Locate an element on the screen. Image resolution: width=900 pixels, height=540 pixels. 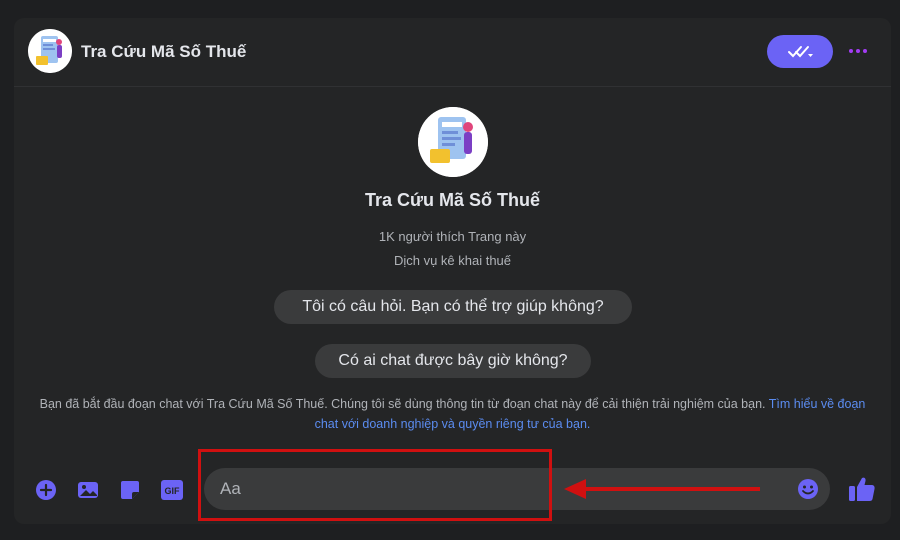
sticker-icon is located at coordinates (130, 490).